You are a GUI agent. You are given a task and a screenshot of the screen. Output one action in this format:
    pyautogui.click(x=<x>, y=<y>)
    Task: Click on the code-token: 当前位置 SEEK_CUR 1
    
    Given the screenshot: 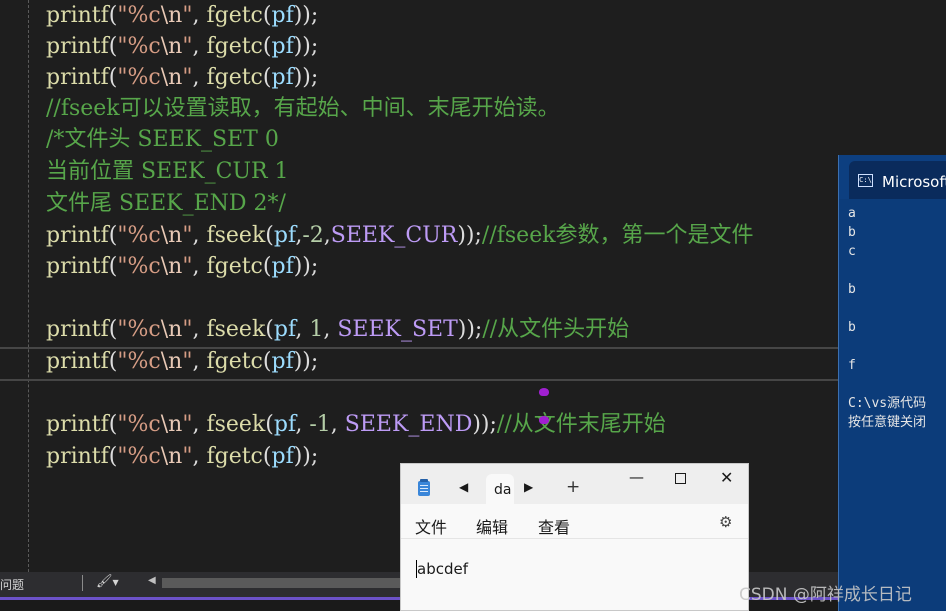 What is the action you would take?
    pyautogui.click(x=167, y=171)
    